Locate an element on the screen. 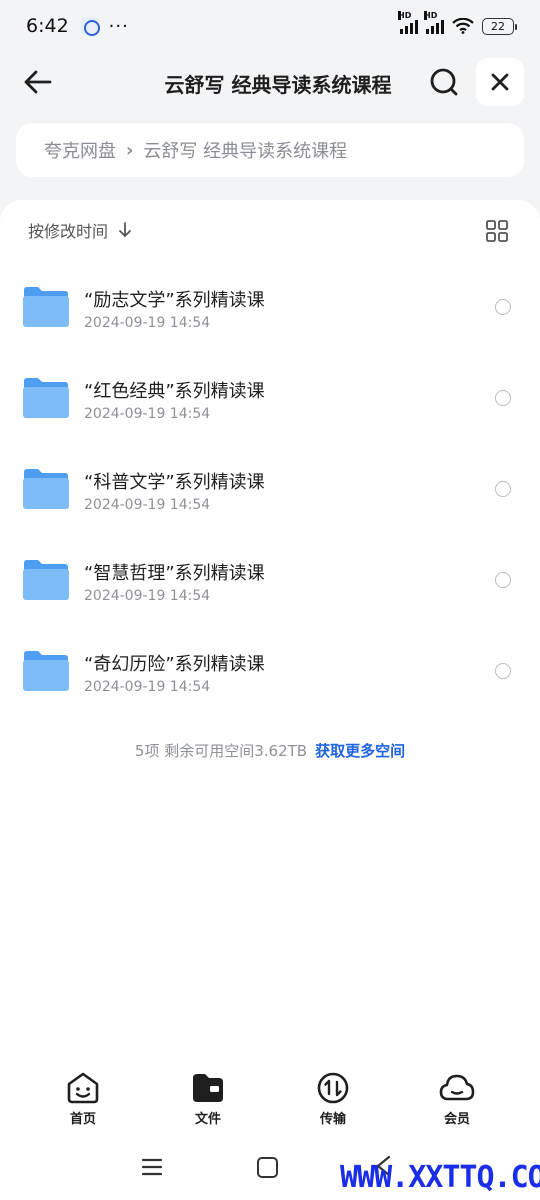  home-icon is located at coordinates (267, 1167).